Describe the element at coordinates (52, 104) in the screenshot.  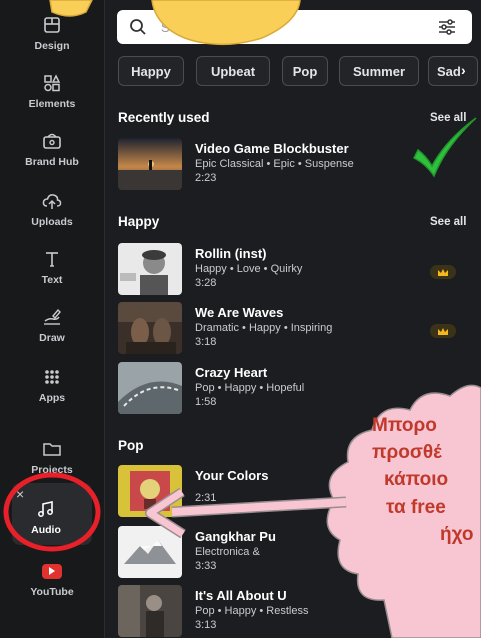
I see `sidebar-item-label: Elements` at that location.